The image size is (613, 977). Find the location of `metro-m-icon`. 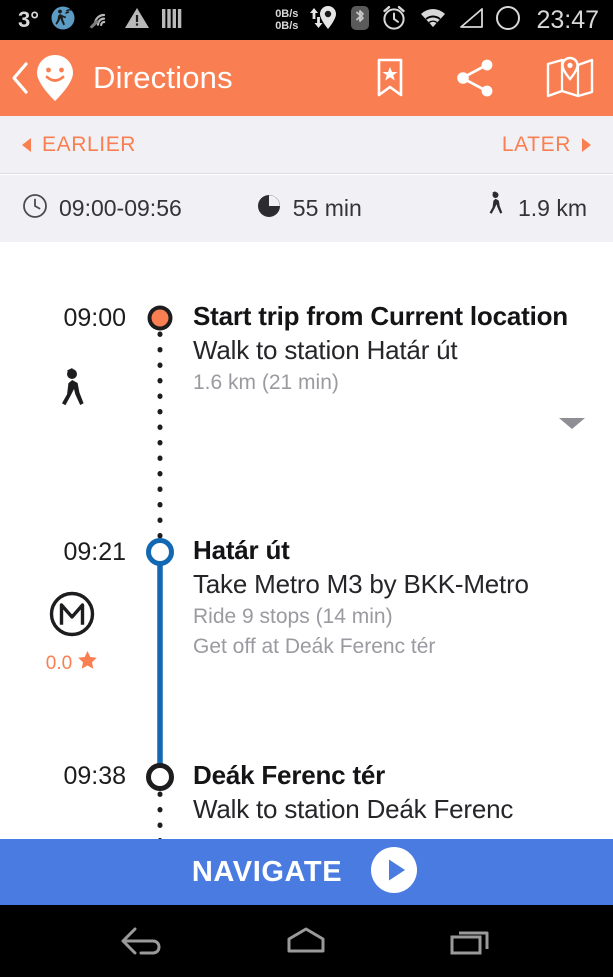

metro-m-icon is located at coordinates (72, 616).